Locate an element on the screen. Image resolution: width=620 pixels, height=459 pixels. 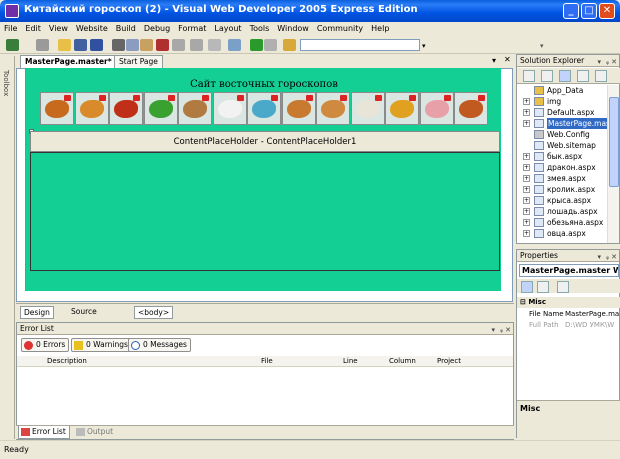
errors-filter-button: 0 Errors is located at coordinates (45, 345).